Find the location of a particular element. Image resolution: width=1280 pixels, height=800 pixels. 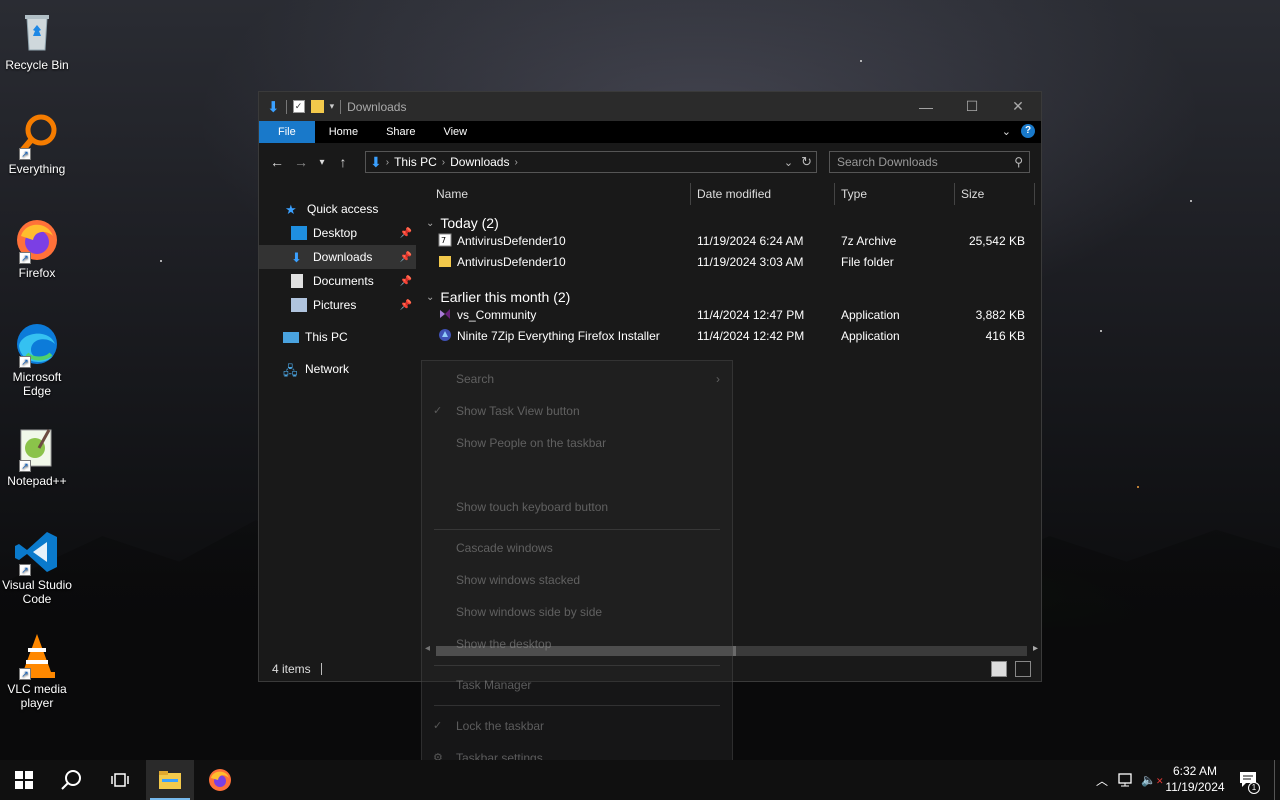

help-icon: ? is located at coordinates (1028, 131).